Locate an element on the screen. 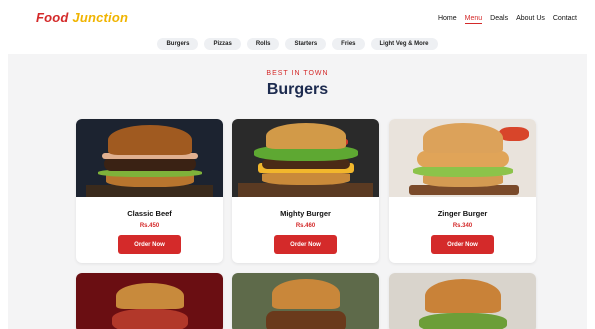 Image resolution: width=595 pixels, height=329 pixels. category-pill-fries: Fries is located at coordinates (348, 44).